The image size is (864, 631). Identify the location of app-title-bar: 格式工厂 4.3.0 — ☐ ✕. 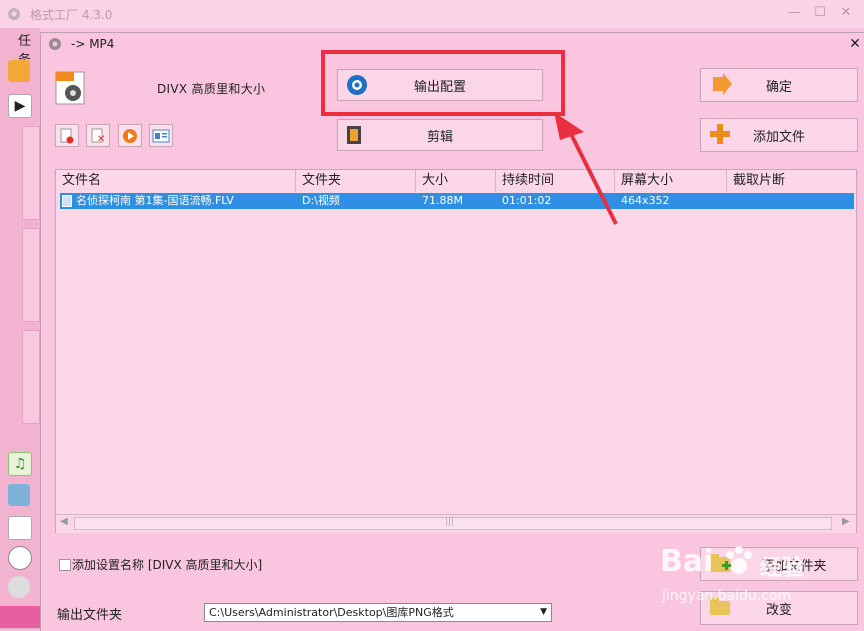
(432, 14).